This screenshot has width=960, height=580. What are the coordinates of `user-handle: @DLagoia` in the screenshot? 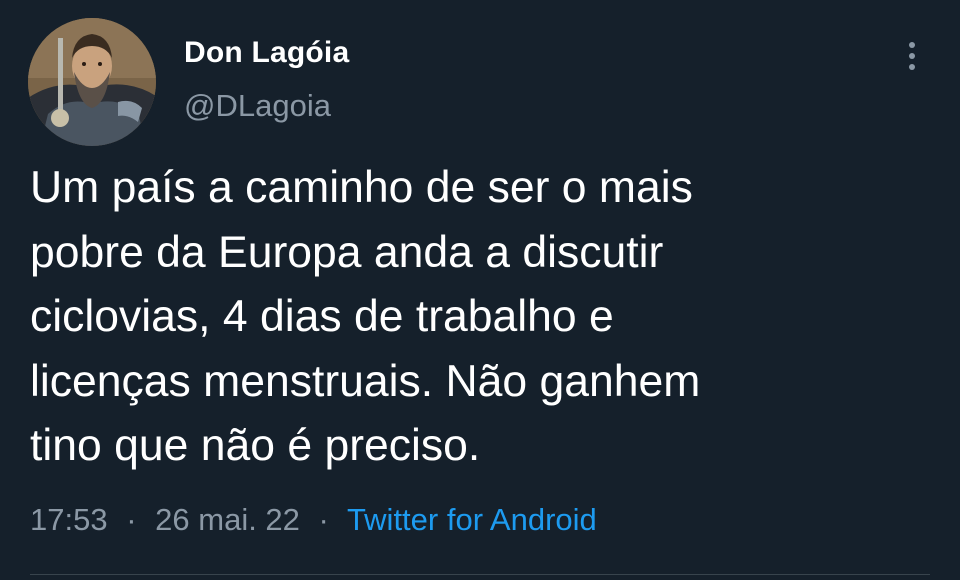 It's located at (257, 106).